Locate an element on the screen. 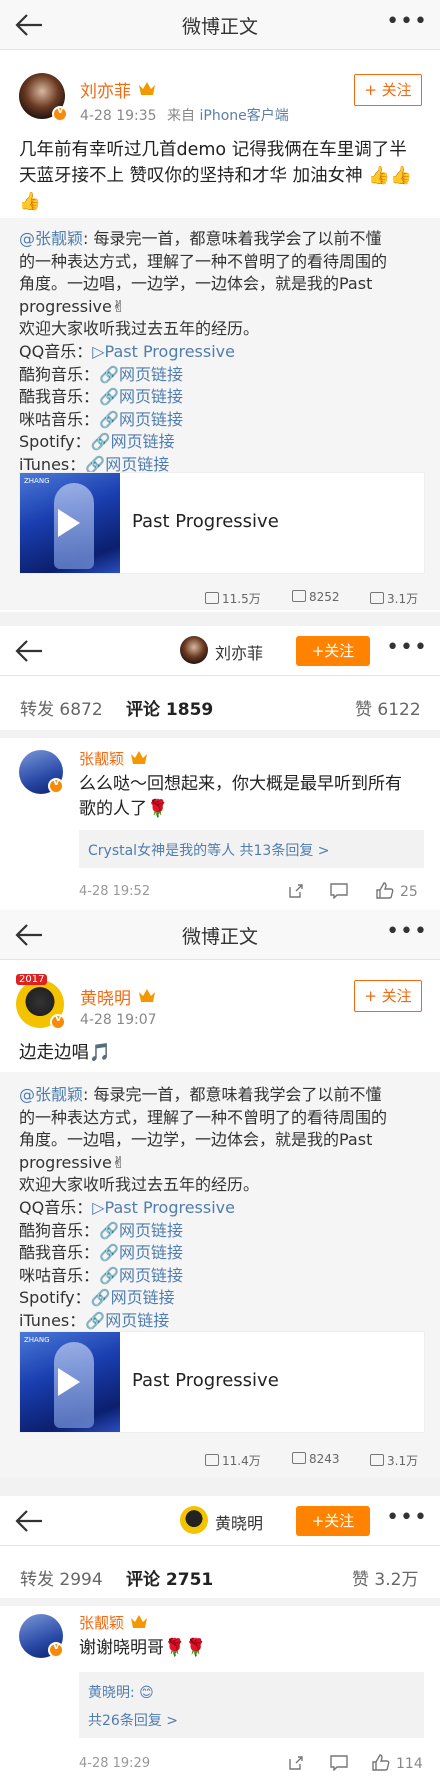 This screenshot has height=1790, width=440. album-cover: ZHANG is located at coordinates (70, 1382).